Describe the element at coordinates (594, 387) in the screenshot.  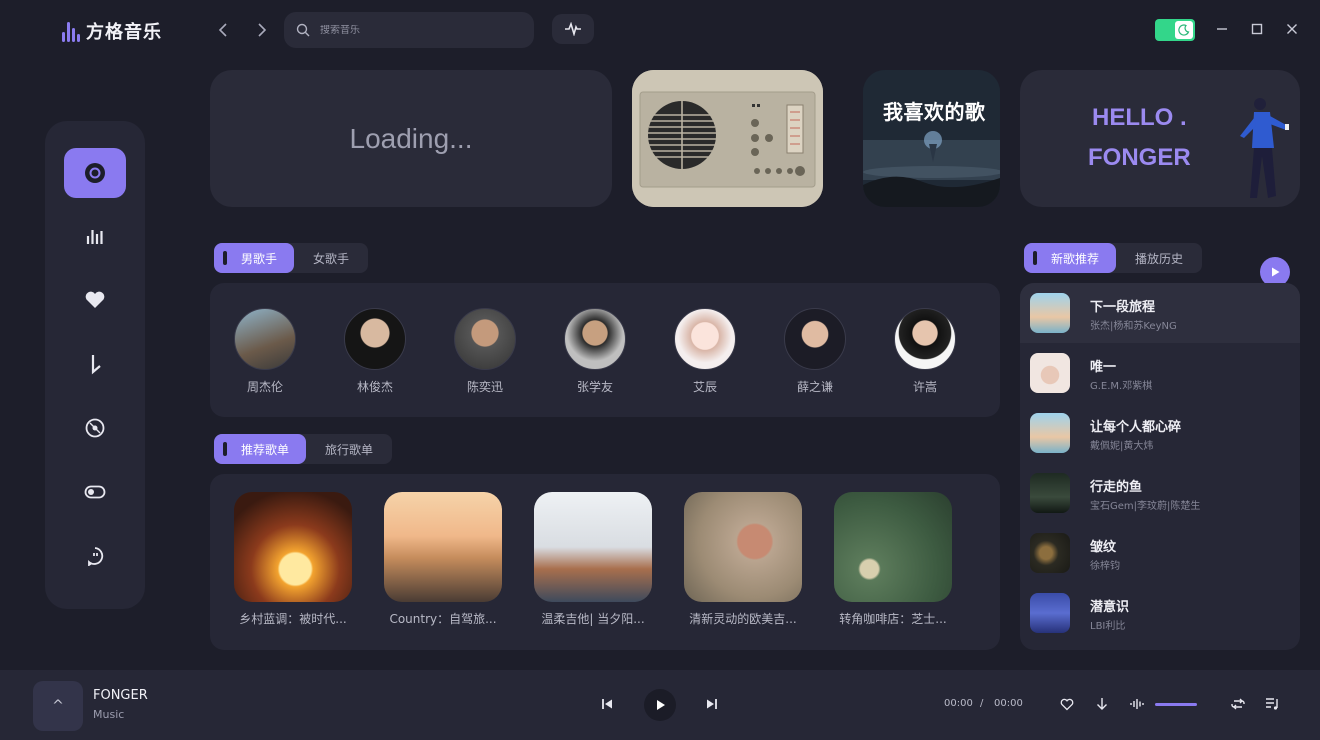
I see `artist-name: 张学友` at that location.